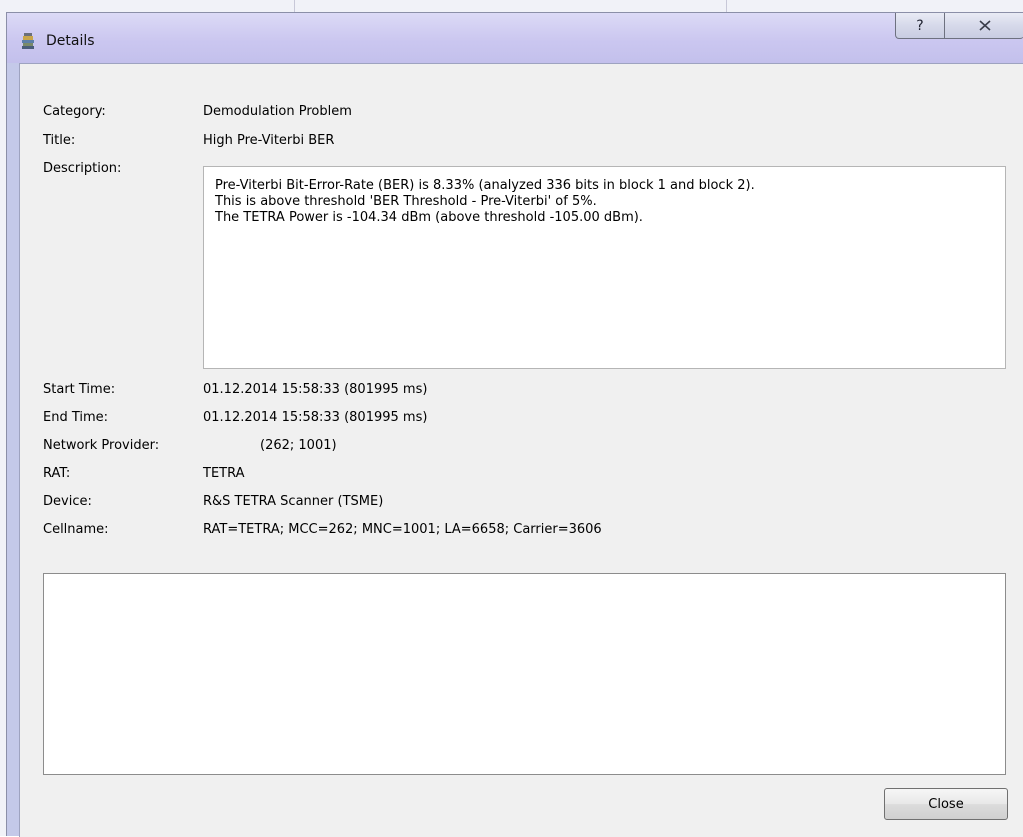 Image resolution: width=1023 pixels, height=837 pixels. Describe the element at coordinates (277, 111) in the screenshot. I see `category-value: Demodulation Problem` at that location.